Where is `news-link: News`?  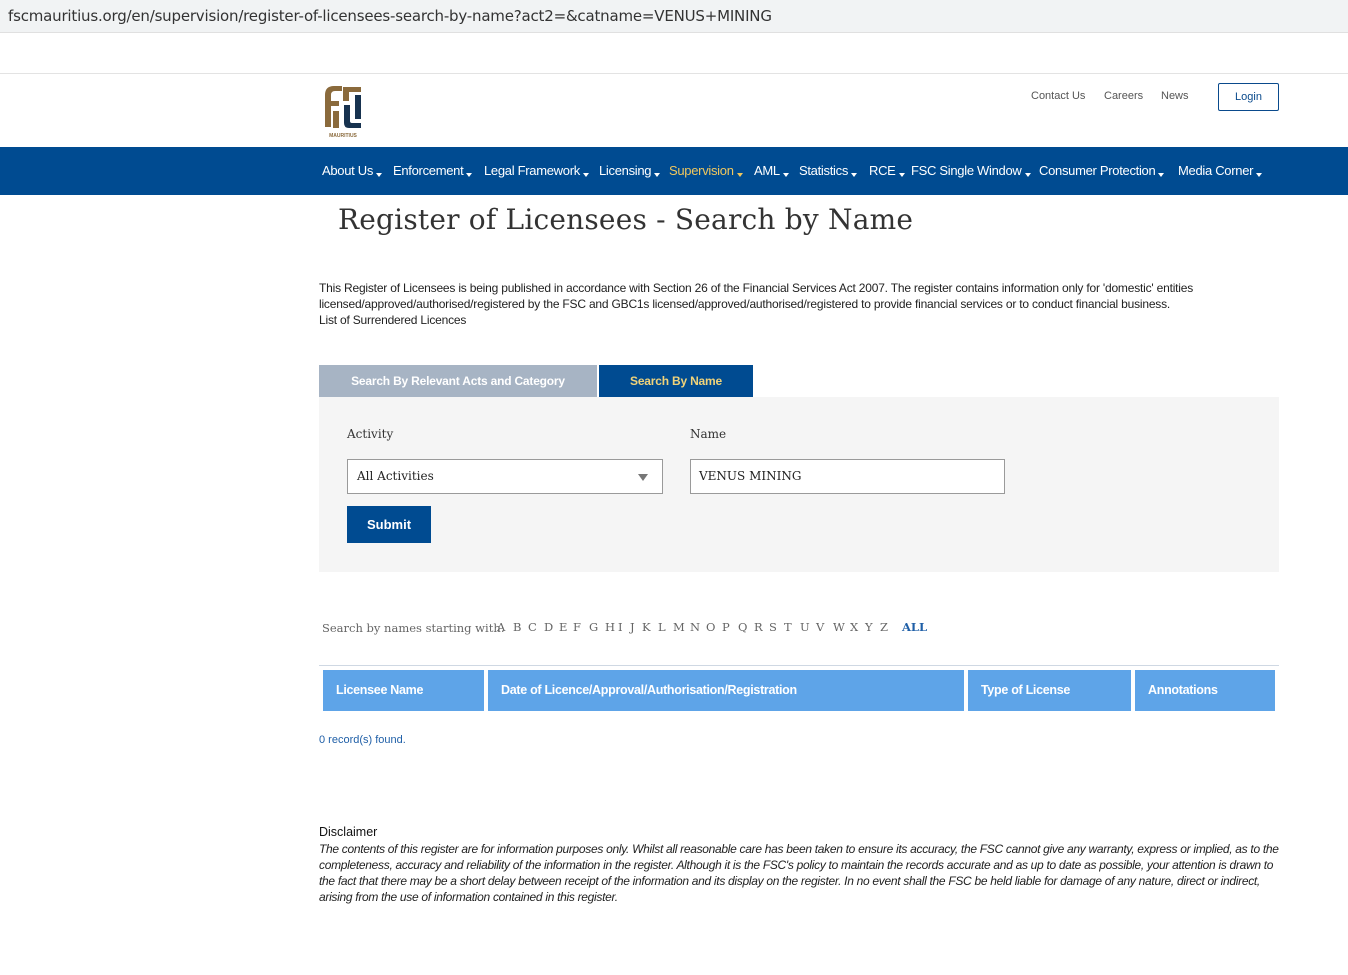 news-link: News is located at coordinates (1175, 96).